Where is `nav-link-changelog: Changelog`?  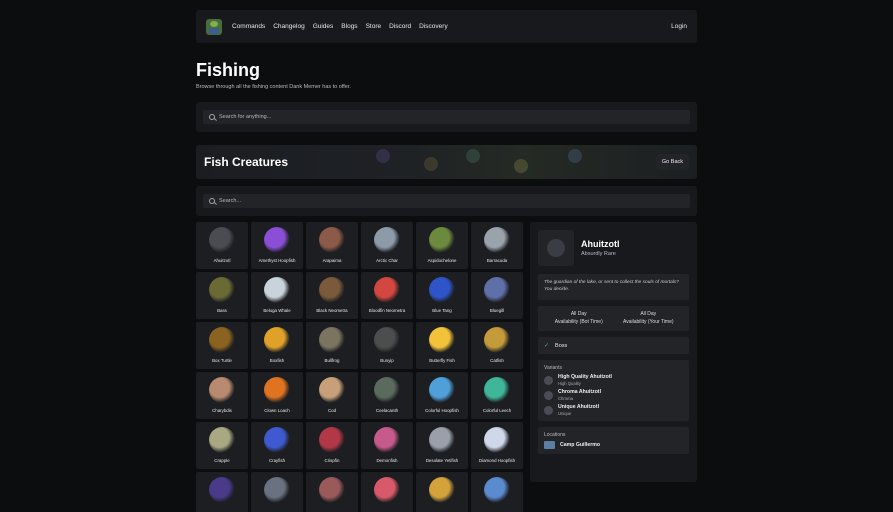 nav-link-changelog: Changelog is located at coordinates (288, 26).